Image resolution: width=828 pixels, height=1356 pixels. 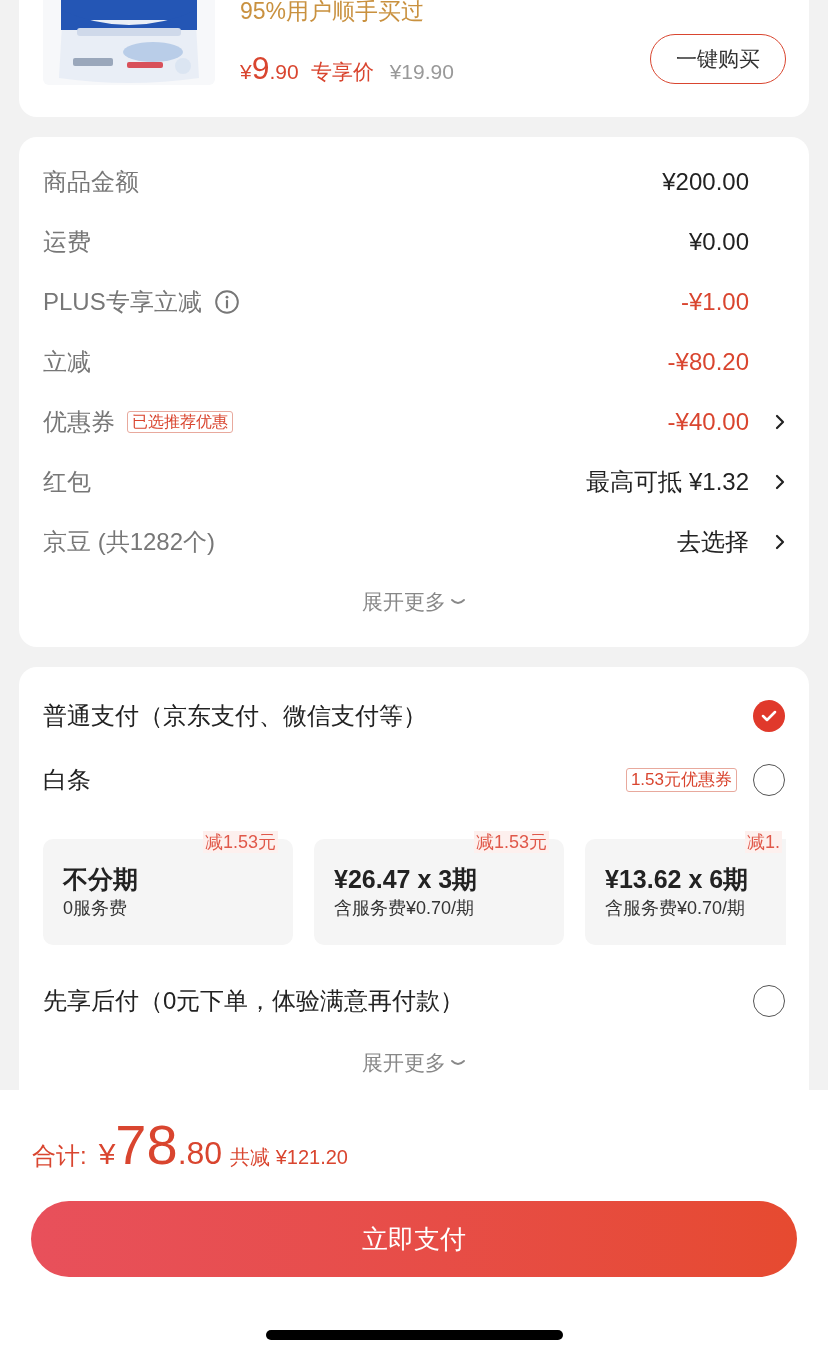 I want to click on payment-method-label: 普通支付（京东支付、微信支付等）, so click(x=235, y=716).